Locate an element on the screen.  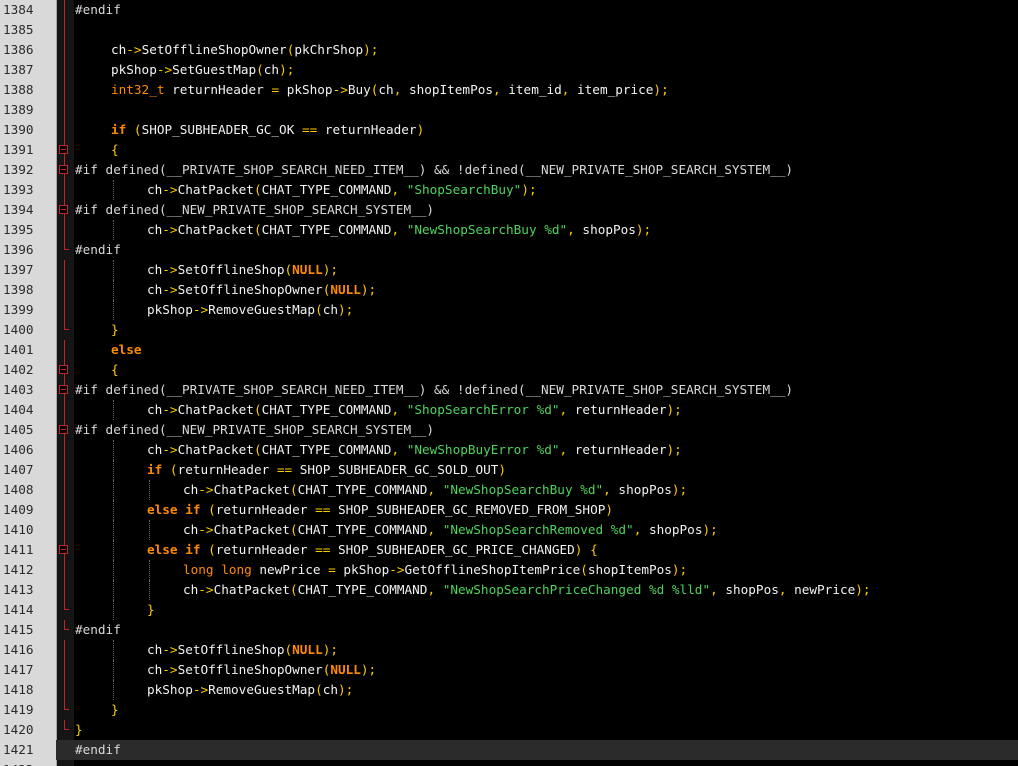
code-line: 1396 #endif is located at coordinates (509, 250).